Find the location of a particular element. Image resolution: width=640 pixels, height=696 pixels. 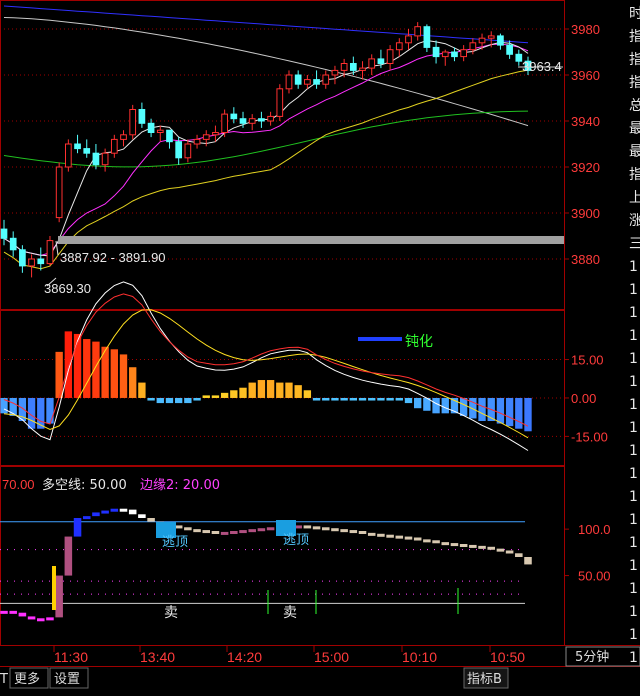

index-b-tab: 指标B is located at coordinates (486, 678).